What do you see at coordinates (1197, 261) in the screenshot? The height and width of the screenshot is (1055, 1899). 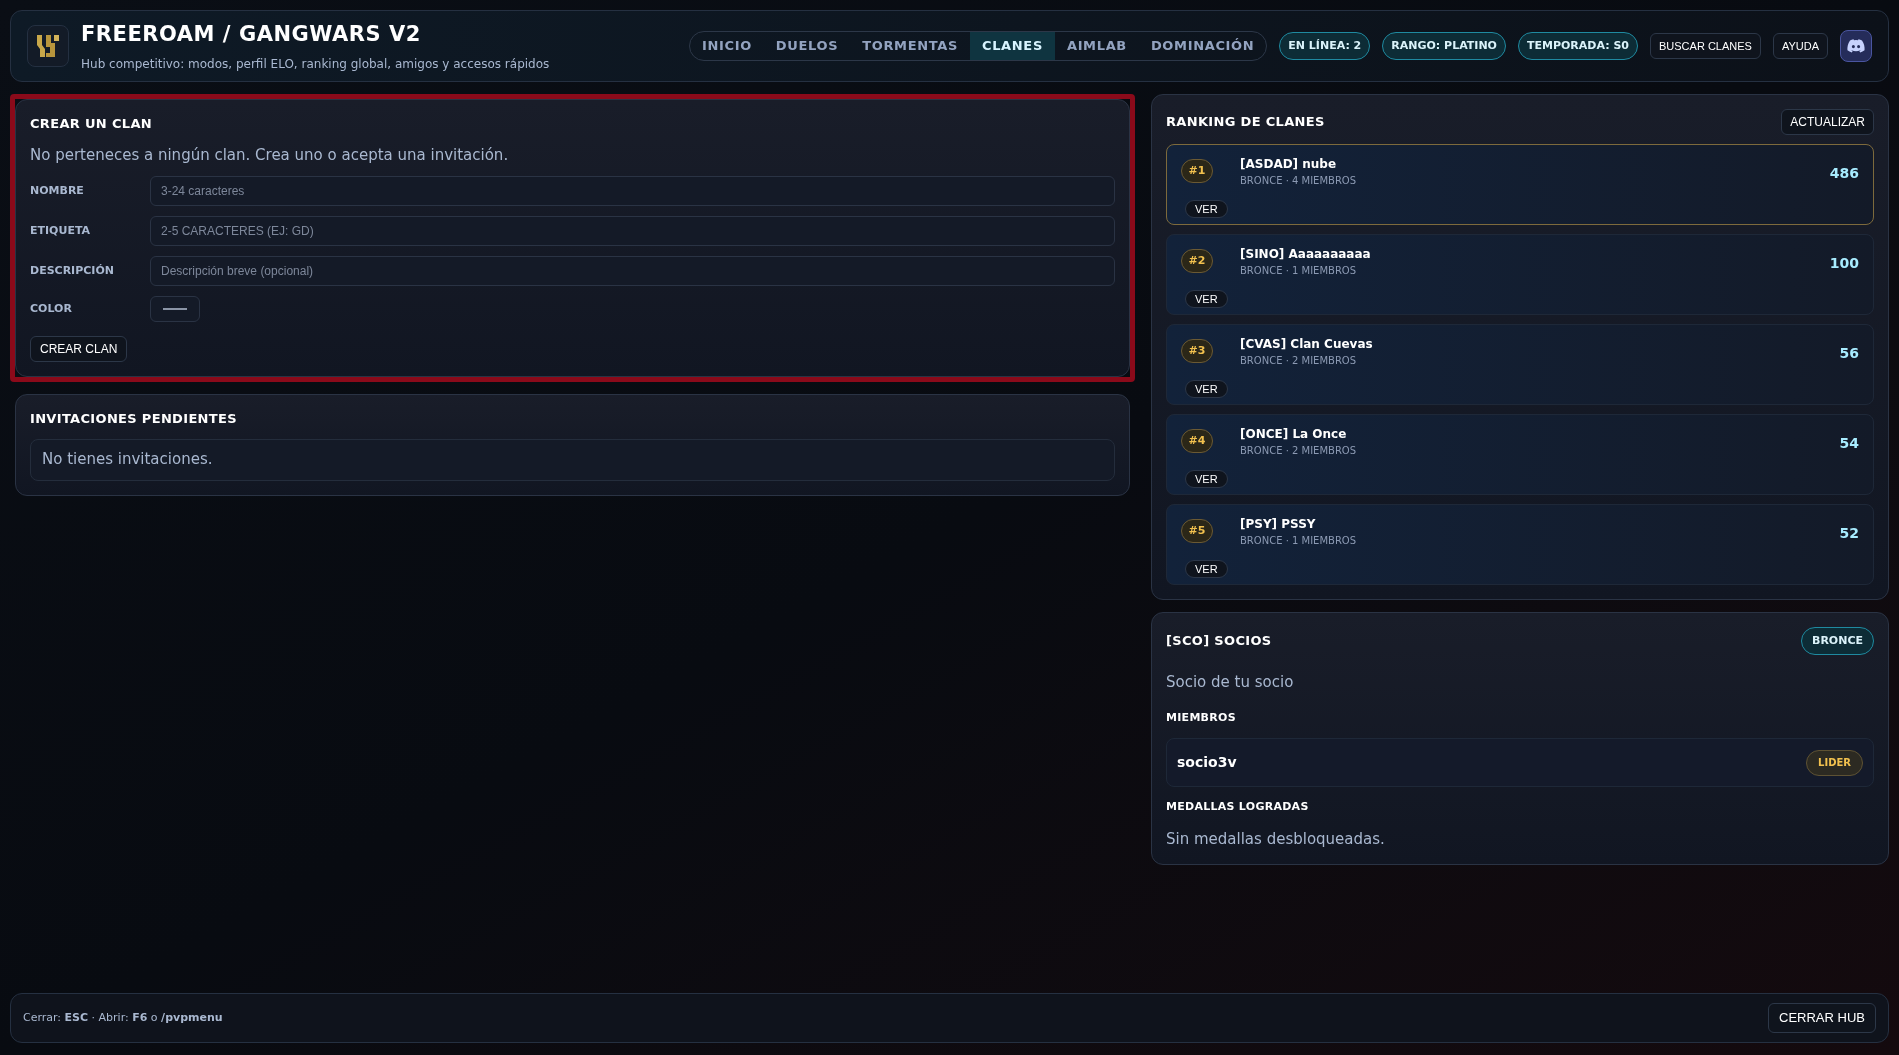 I see `rank-badge: #2` at bounding box center [1197, 261].